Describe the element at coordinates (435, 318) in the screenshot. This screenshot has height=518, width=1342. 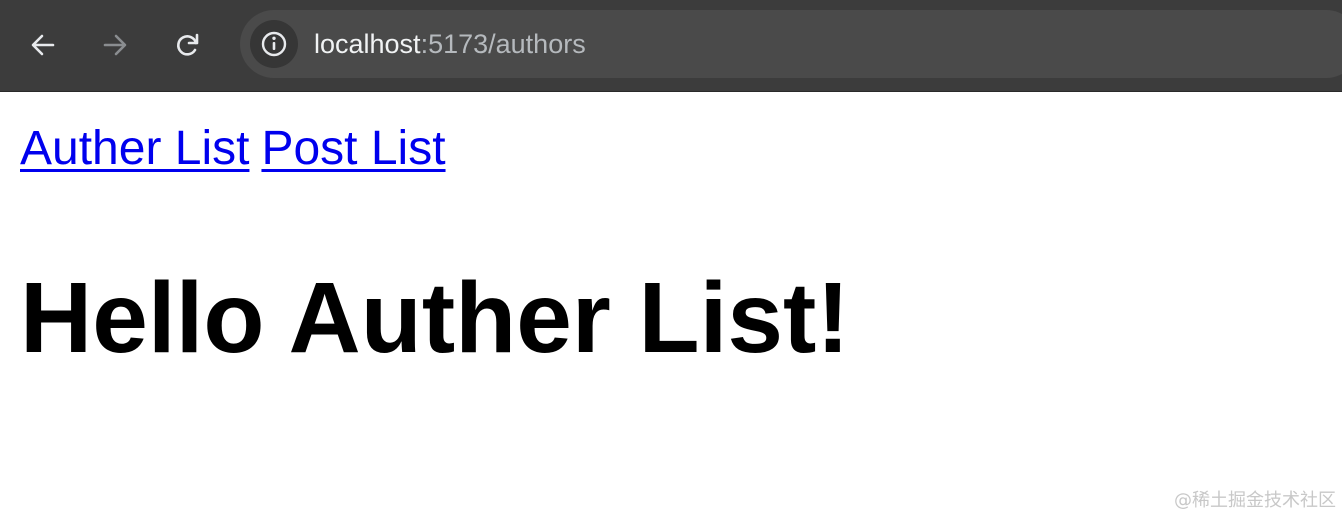
I see `page-heading: Hello Auther List!` at that location.